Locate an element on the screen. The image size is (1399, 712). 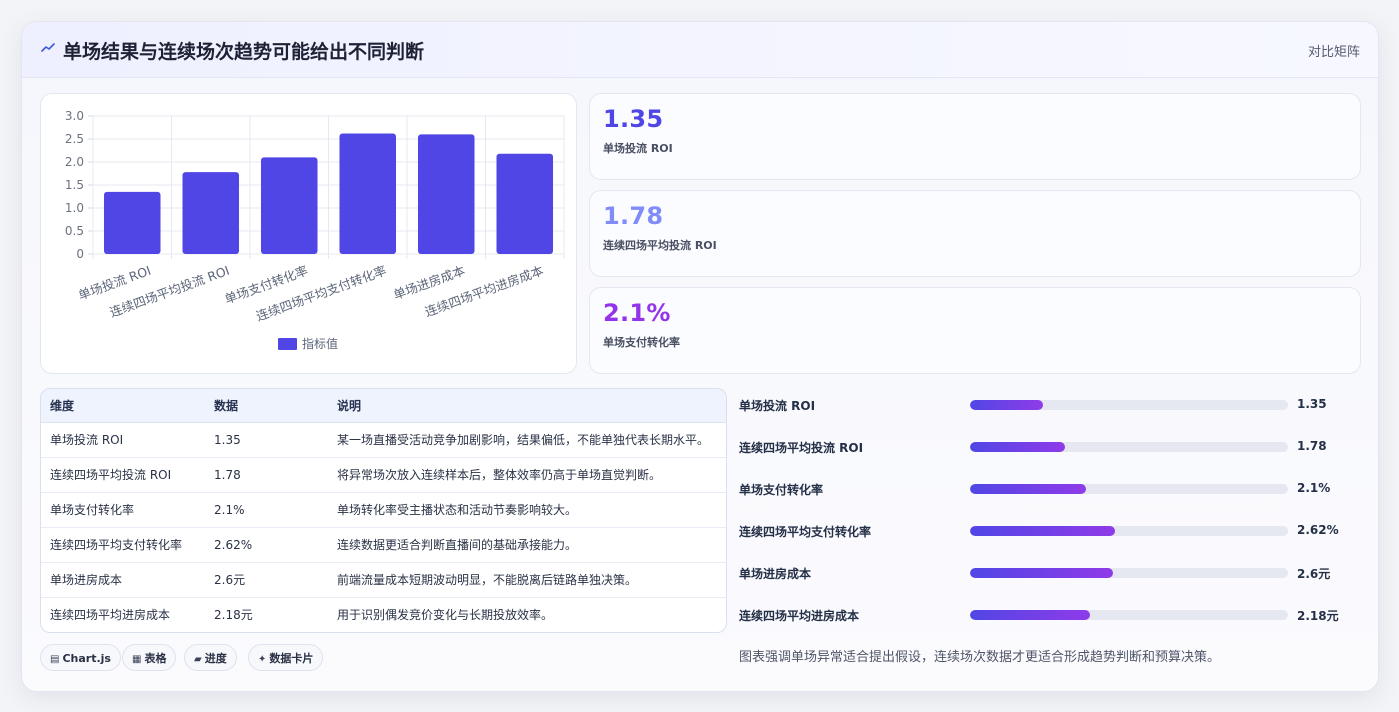
comparison-matrix-link: 对比矩阵 is located at coordinates (1334, 50).